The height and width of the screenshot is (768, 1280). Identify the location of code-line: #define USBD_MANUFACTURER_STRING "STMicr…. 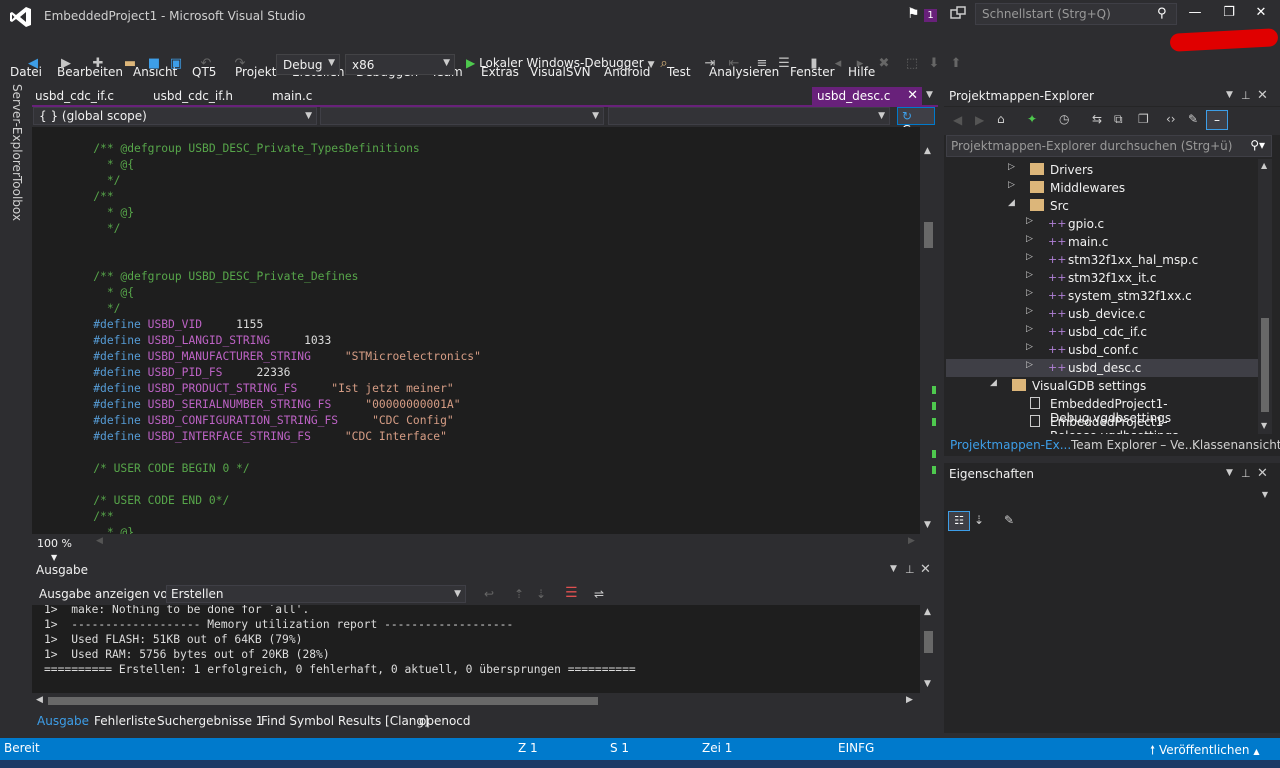
(256, 357).